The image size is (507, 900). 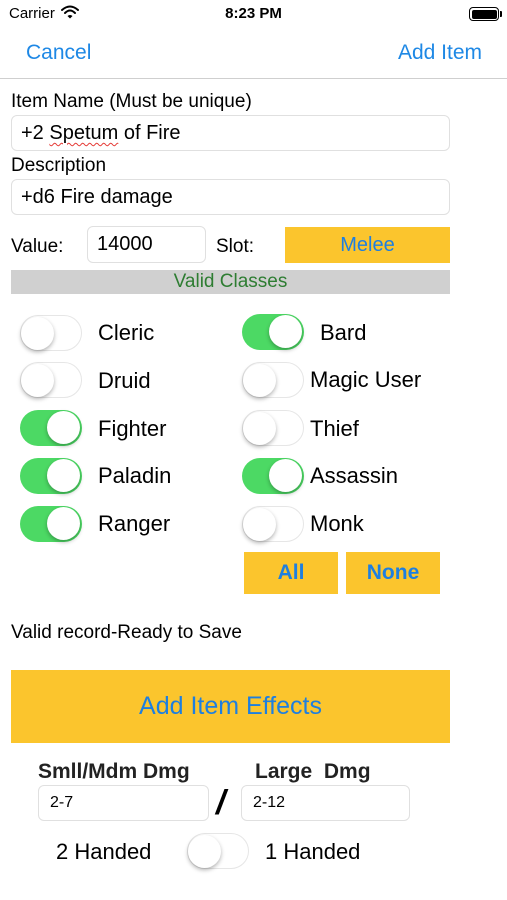 I want to click on two-handed-label: 2 Handed, so click(x=104, y=851).